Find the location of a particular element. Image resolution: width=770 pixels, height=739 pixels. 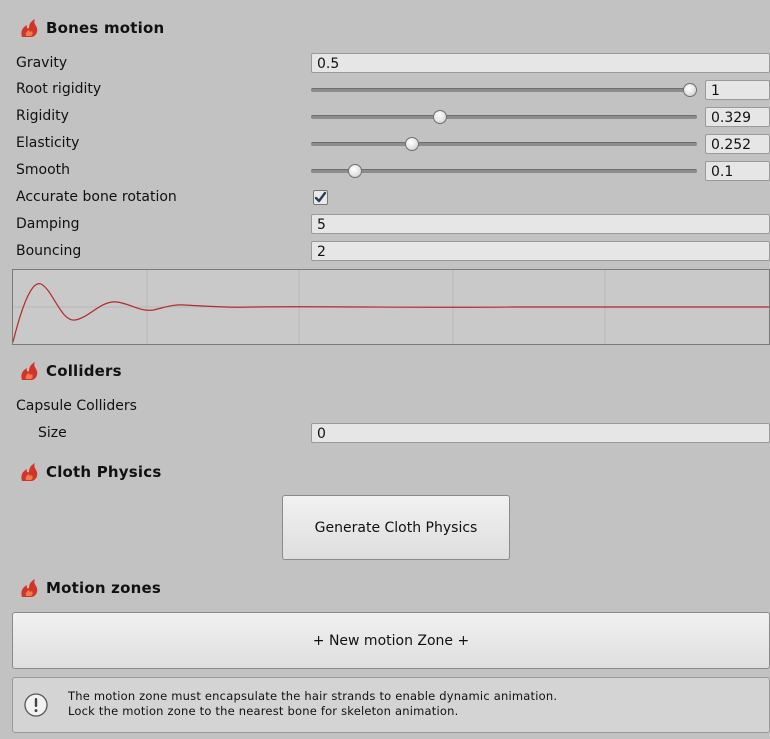

root-rigidity-slider-thumb is located at coordinates (690, 90).